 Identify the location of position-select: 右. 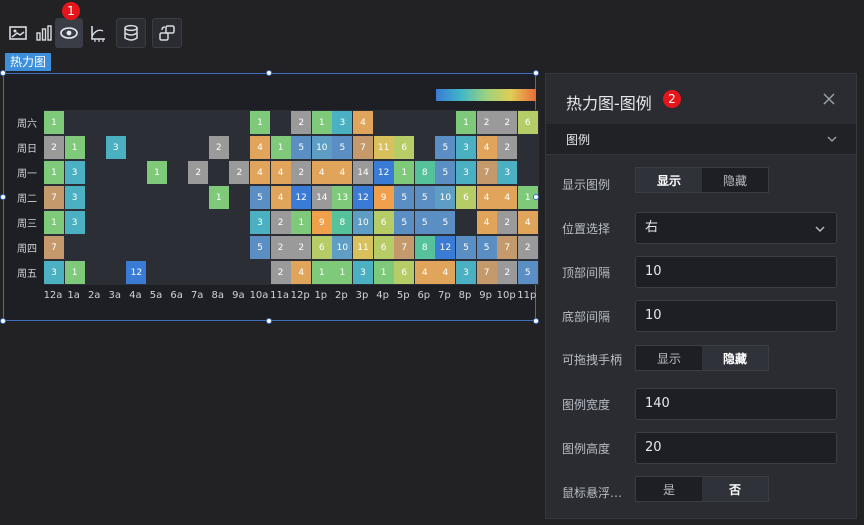
(736, 228).